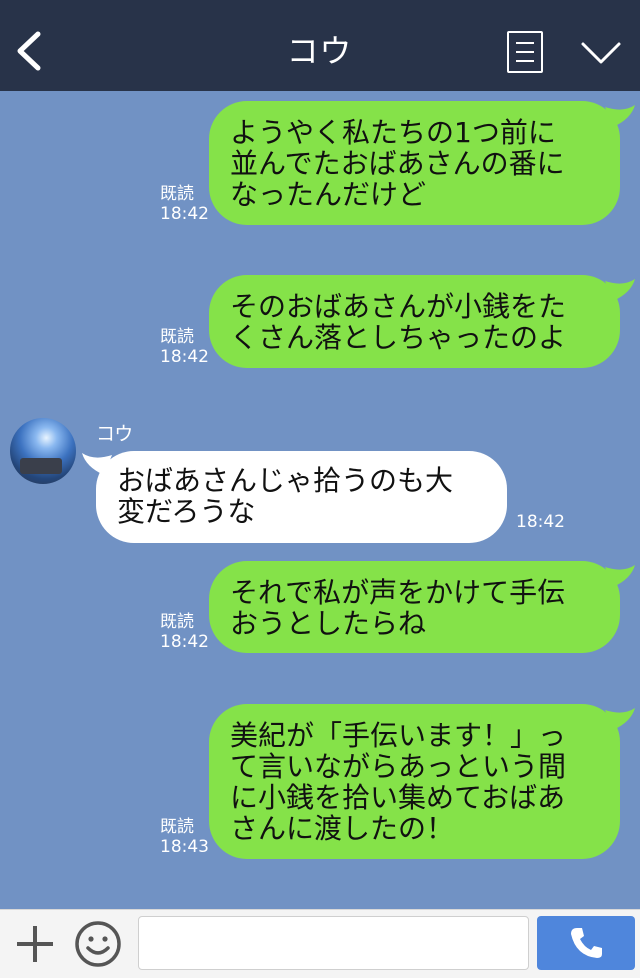 The height and width of the screenshot is (978, 640). I want to click on message-line: に小銭を拾い集めておばあ, so click(398, 797).